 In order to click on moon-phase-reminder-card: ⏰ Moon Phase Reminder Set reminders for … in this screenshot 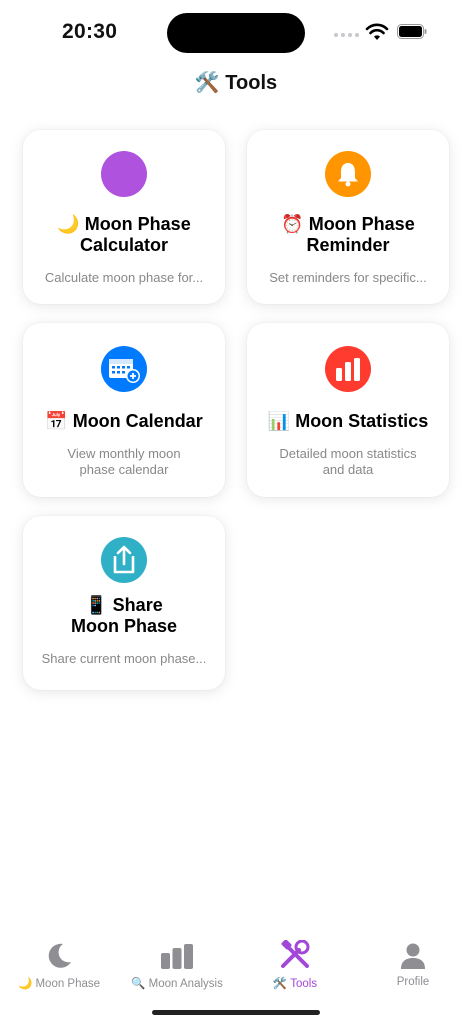, I will do `click(348, 217)`.